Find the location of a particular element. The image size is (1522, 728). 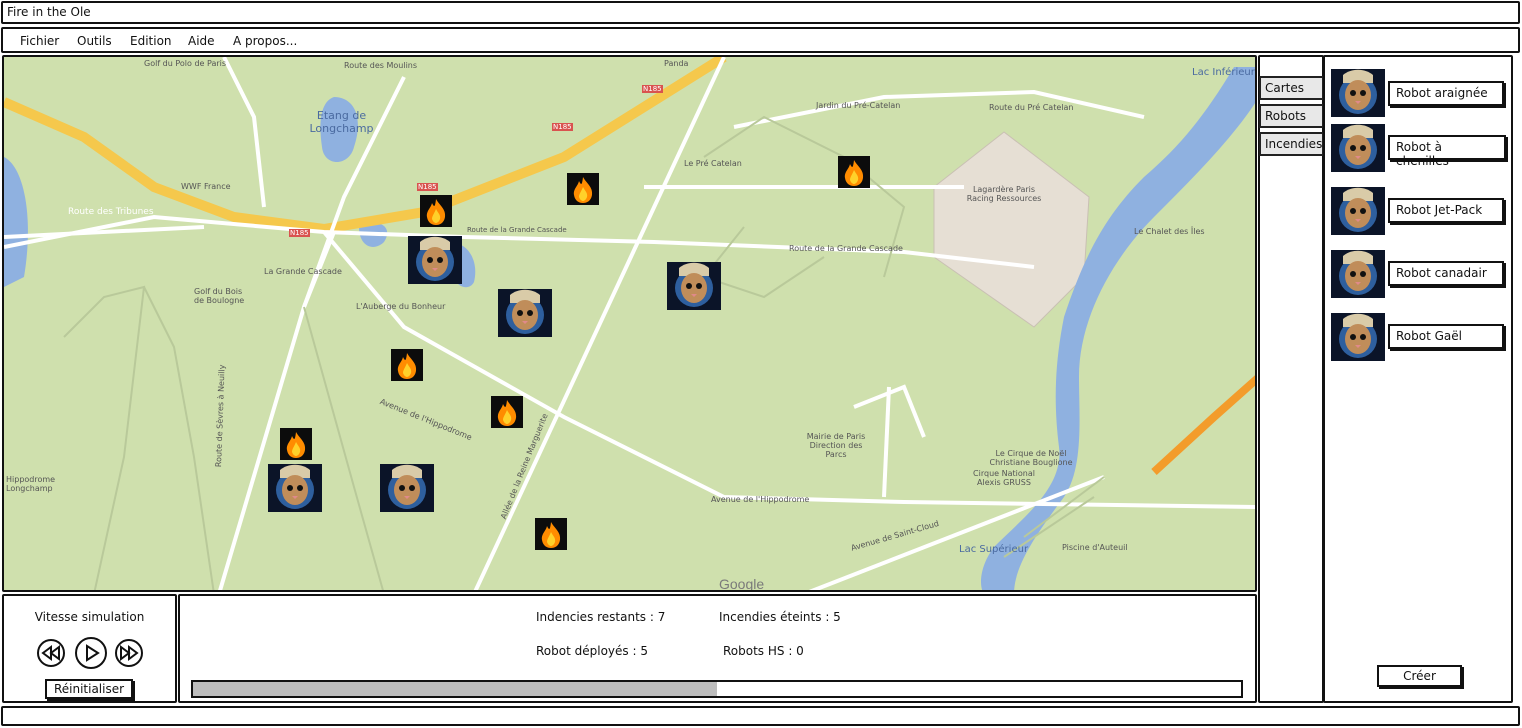

map-label: Route du Pré Catelan is located at coordinates (1031, 107).